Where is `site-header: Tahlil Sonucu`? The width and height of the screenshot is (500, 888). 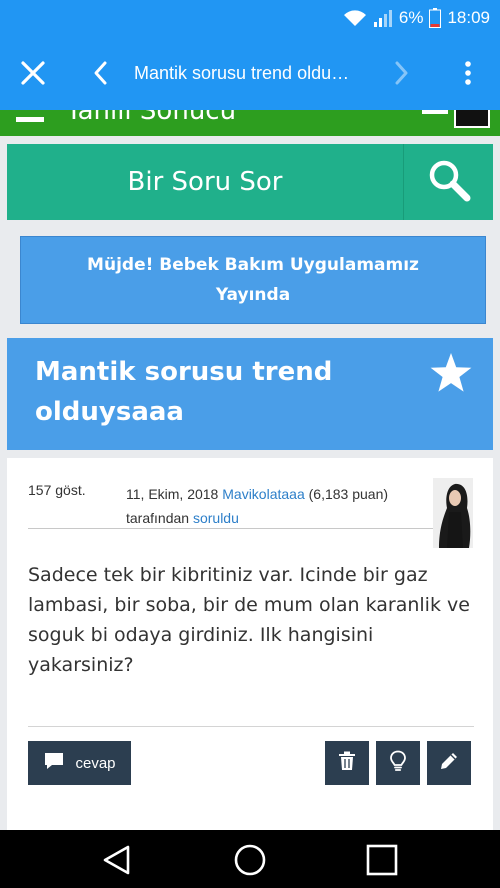
site-header: Tahlil Sonucu is located at coordinates (250, 123).